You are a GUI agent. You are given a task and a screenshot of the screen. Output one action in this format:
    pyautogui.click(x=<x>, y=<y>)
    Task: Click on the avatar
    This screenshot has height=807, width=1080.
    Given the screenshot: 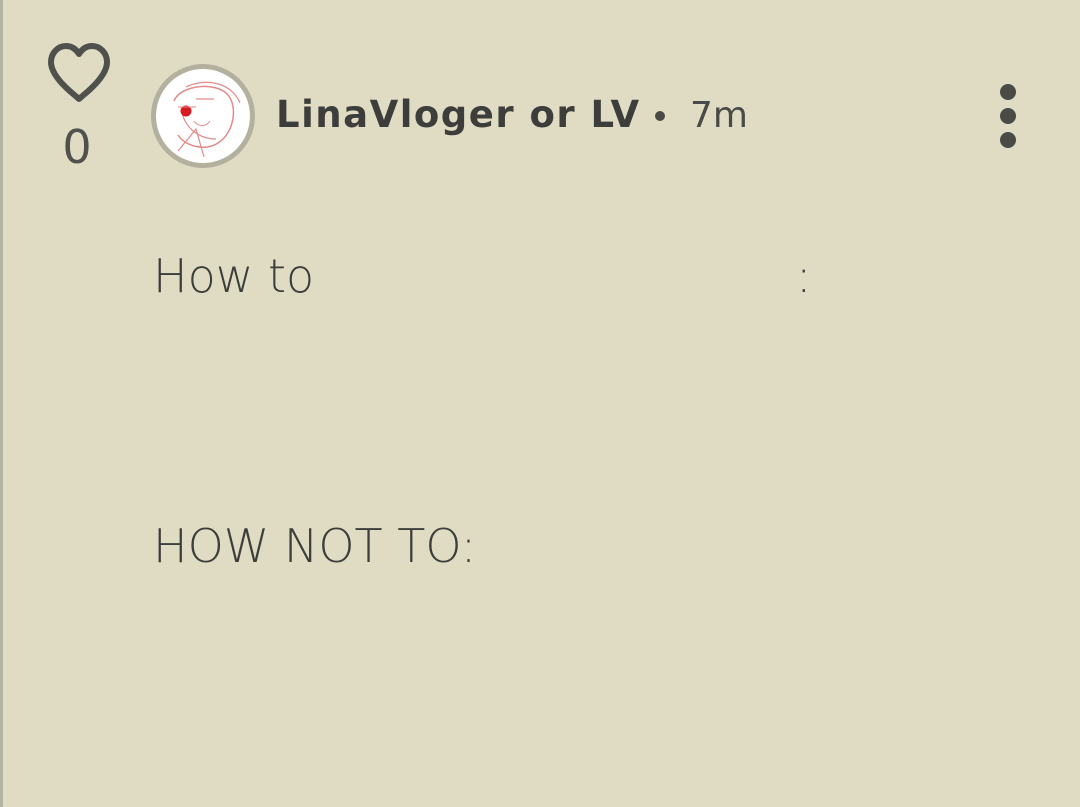 What is the action you would take?
    pyautogui.click(x=203, y=116)
    